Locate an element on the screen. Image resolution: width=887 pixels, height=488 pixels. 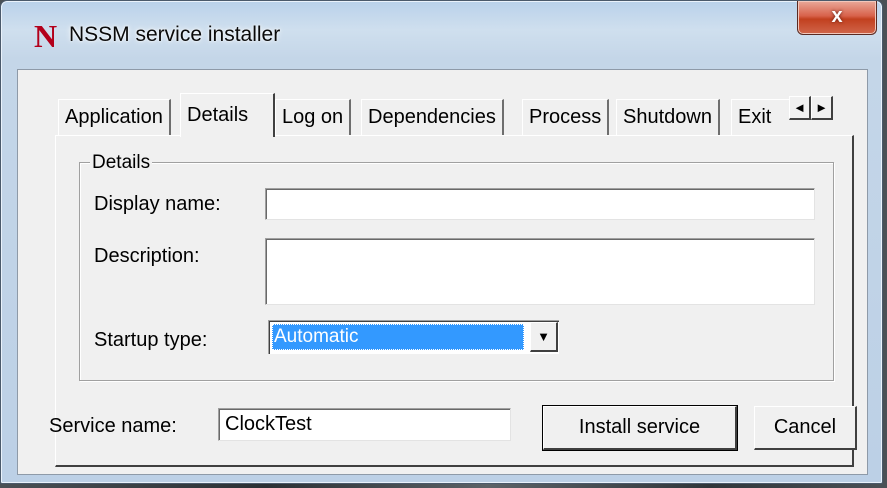
close-icon: x is located at coordinates (837, 16).